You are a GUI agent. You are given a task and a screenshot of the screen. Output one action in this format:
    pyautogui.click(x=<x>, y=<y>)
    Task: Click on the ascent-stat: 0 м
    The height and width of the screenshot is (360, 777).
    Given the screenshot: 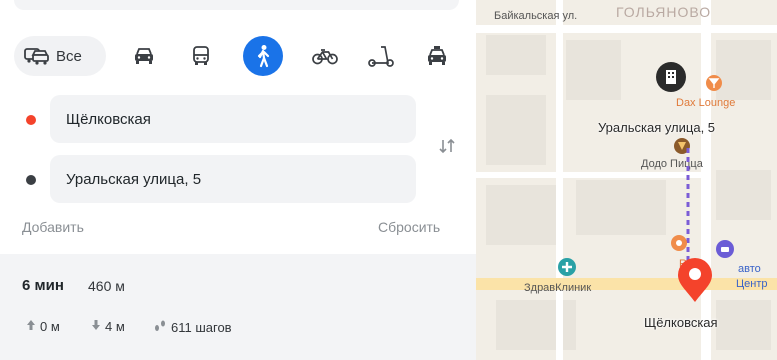 What is the action you would take?
    pyautogui.click(x=43, y=326)
    